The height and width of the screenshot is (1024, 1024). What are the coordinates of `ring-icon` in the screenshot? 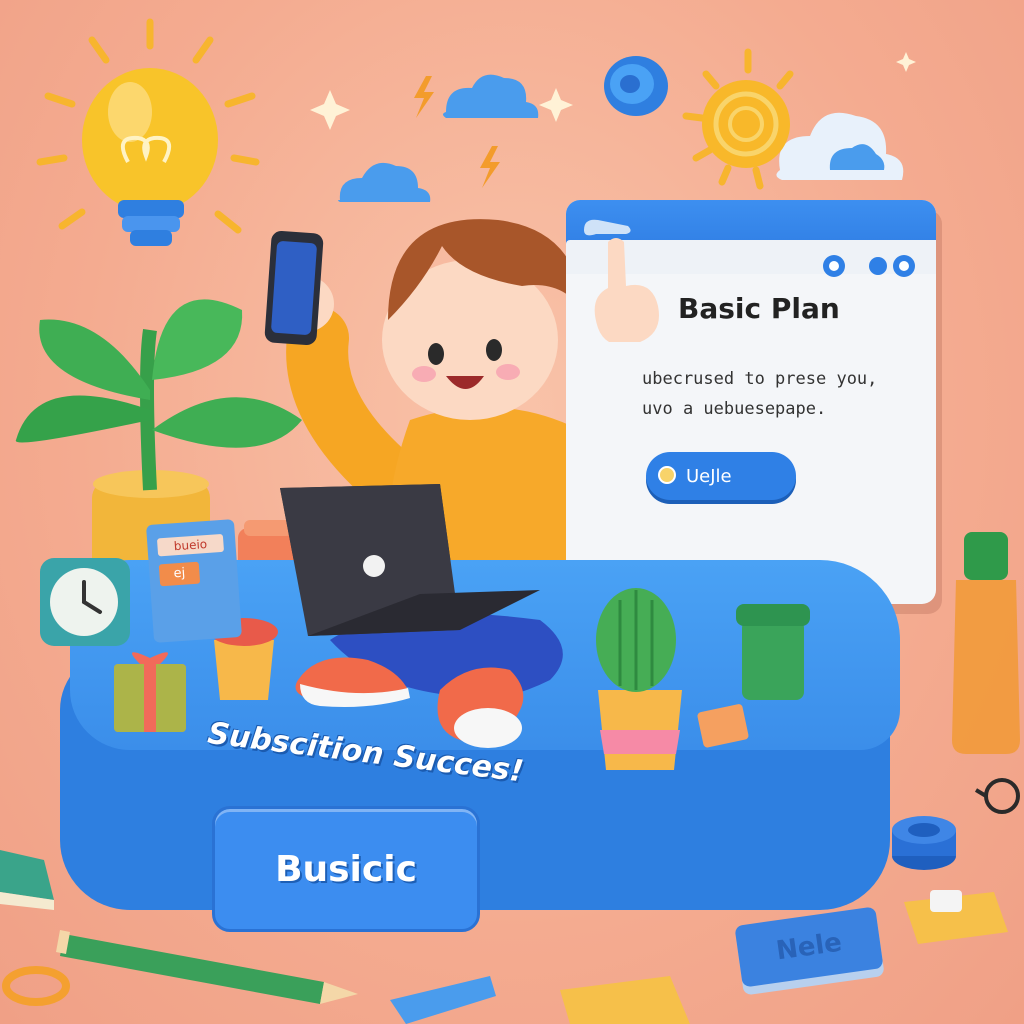 It's located at (36, 986).